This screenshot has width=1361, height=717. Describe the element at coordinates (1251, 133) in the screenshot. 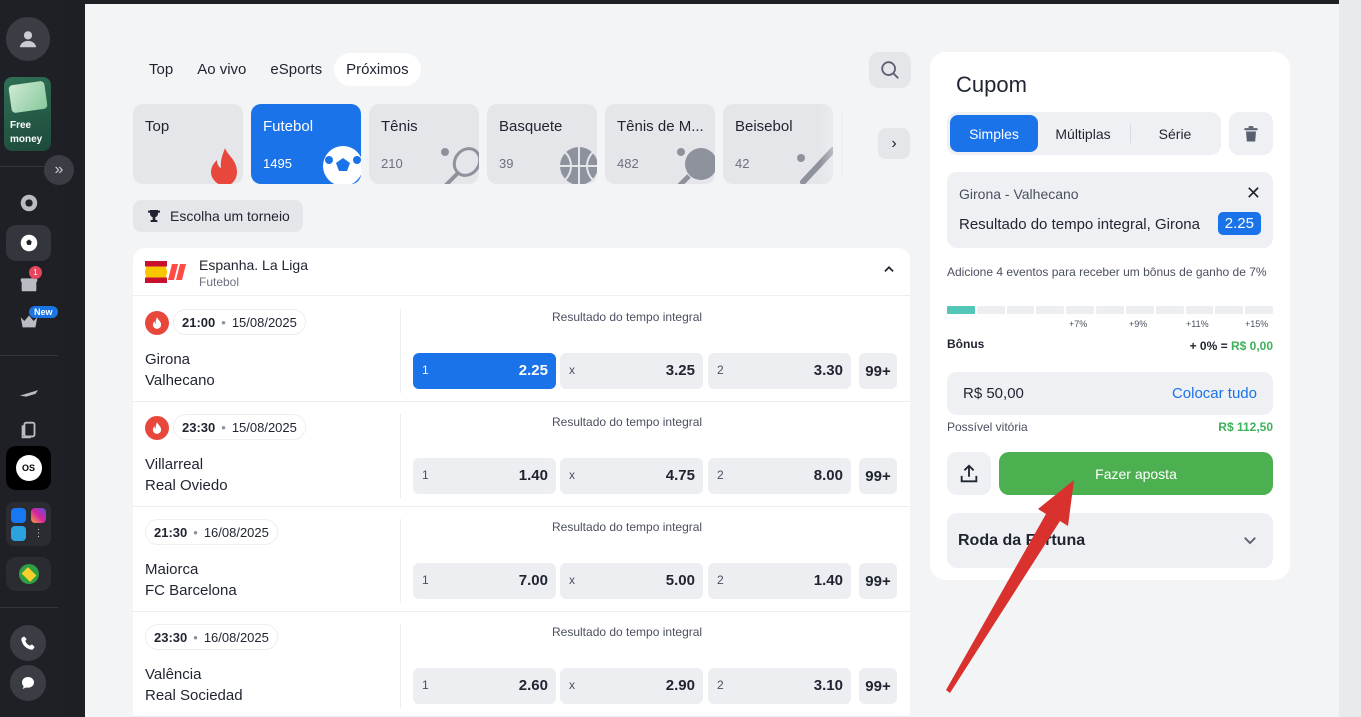

I see `clear-slip-button` at that location.